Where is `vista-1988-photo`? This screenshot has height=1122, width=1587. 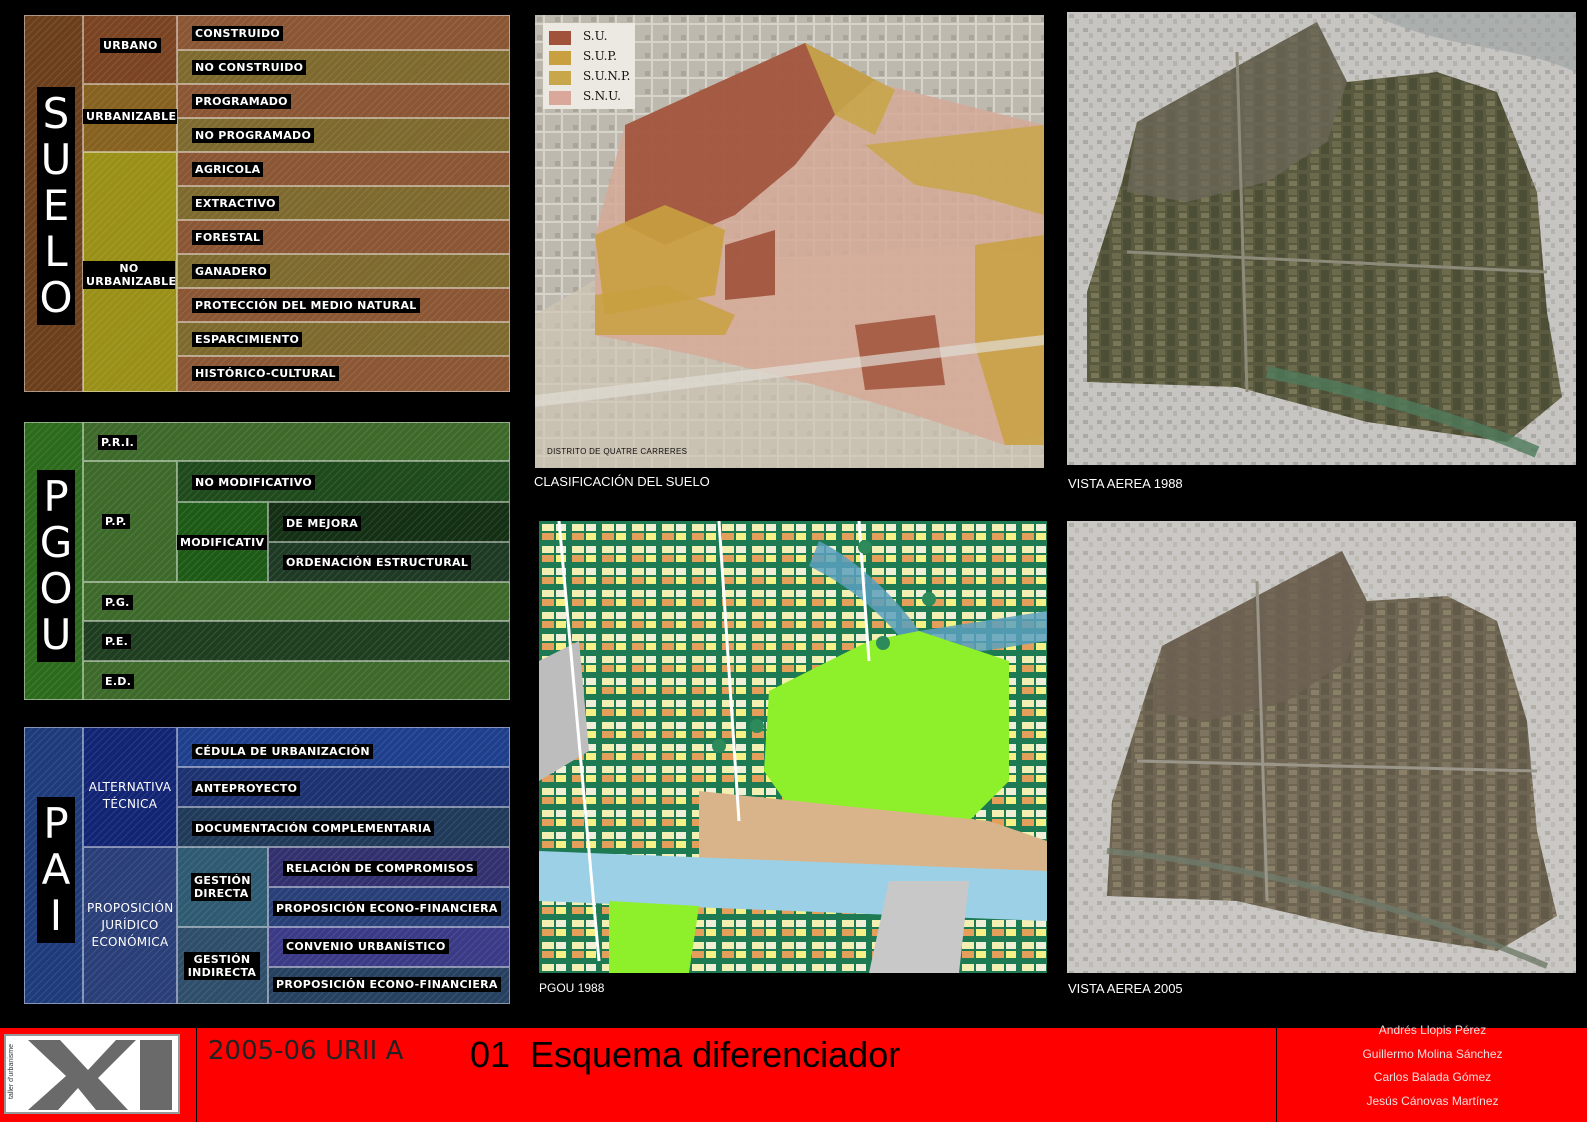
vista-1988-photo is located at coordinates (1321, 238).